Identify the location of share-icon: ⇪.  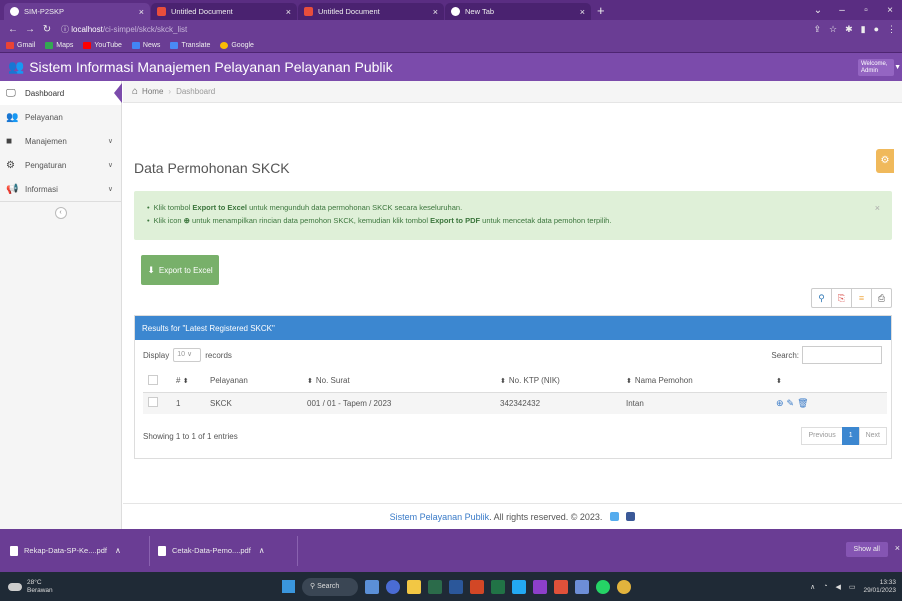
(817, 29).